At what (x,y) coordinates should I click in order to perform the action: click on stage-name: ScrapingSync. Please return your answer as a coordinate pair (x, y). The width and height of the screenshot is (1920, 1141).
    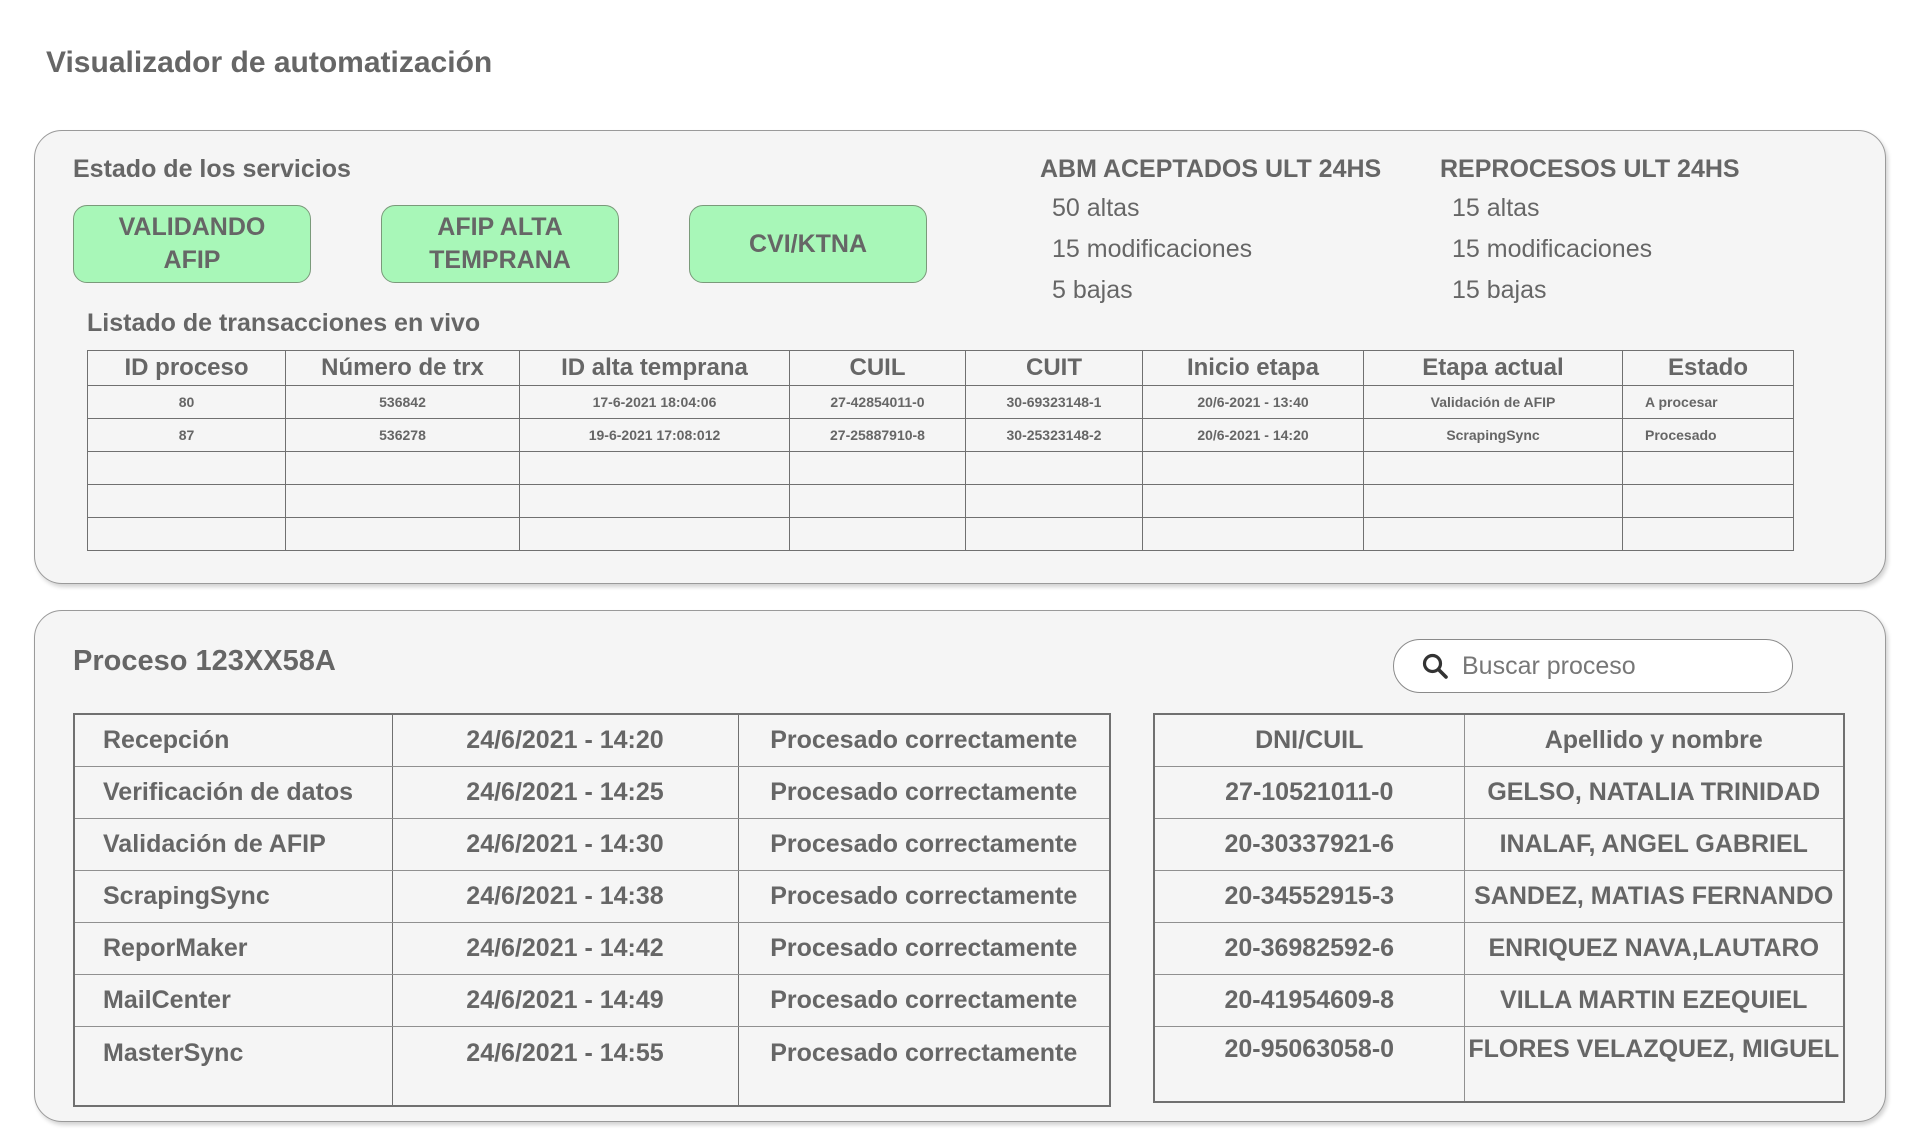
    Looking at the image, I should click on (233, 896).